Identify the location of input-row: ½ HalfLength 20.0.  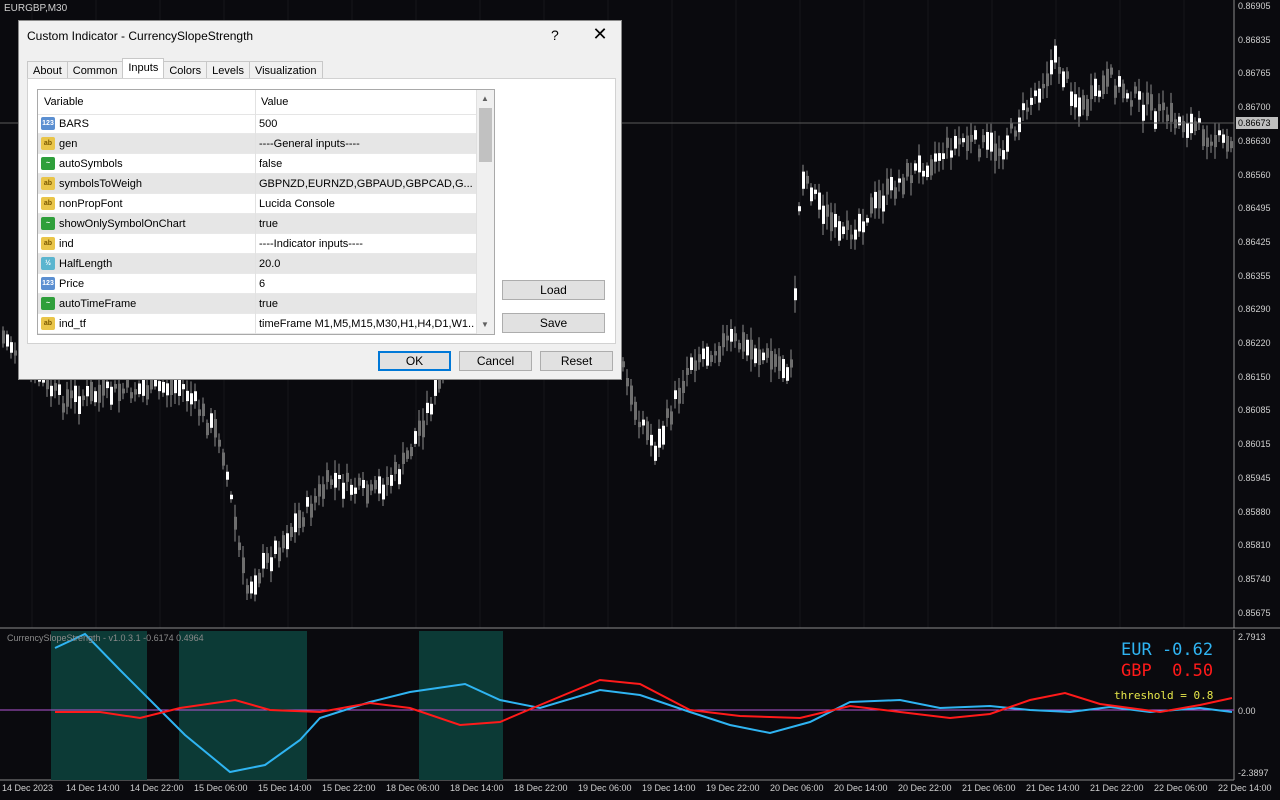
(257, 264).